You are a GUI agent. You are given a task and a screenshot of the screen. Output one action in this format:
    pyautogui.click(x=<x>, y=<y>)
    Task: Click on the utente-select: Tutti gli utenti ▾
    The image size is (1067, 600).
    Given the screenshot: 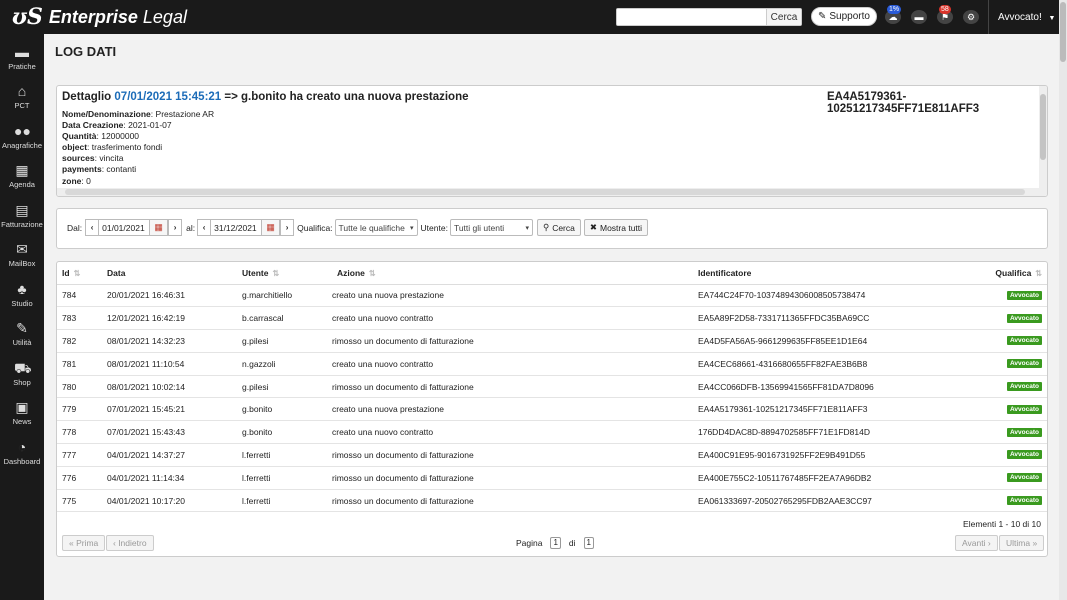 What is the action you would take?
    pyautogui.click(x=491, y=227)
    